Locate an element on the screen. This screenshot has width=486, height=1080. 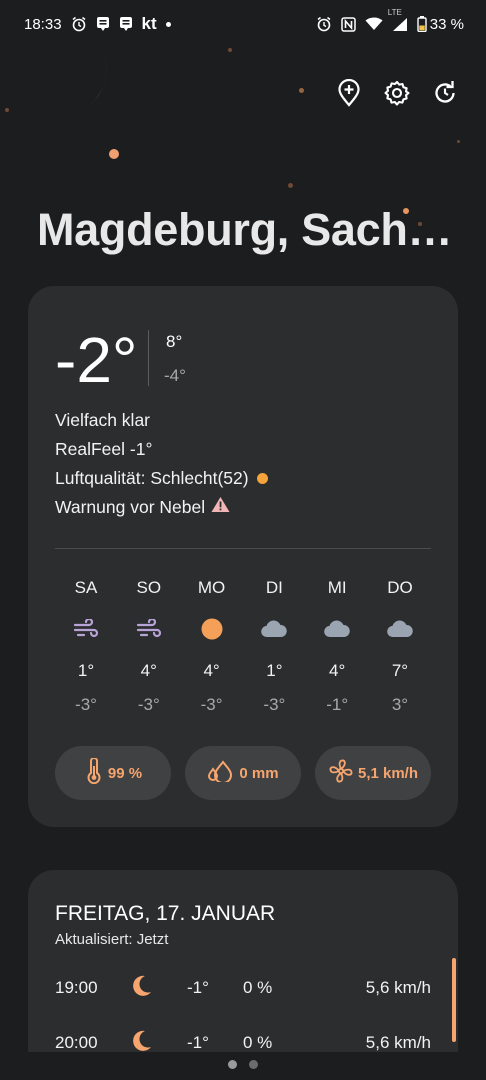
day-low: -1° is located at coordinates (337, 704).